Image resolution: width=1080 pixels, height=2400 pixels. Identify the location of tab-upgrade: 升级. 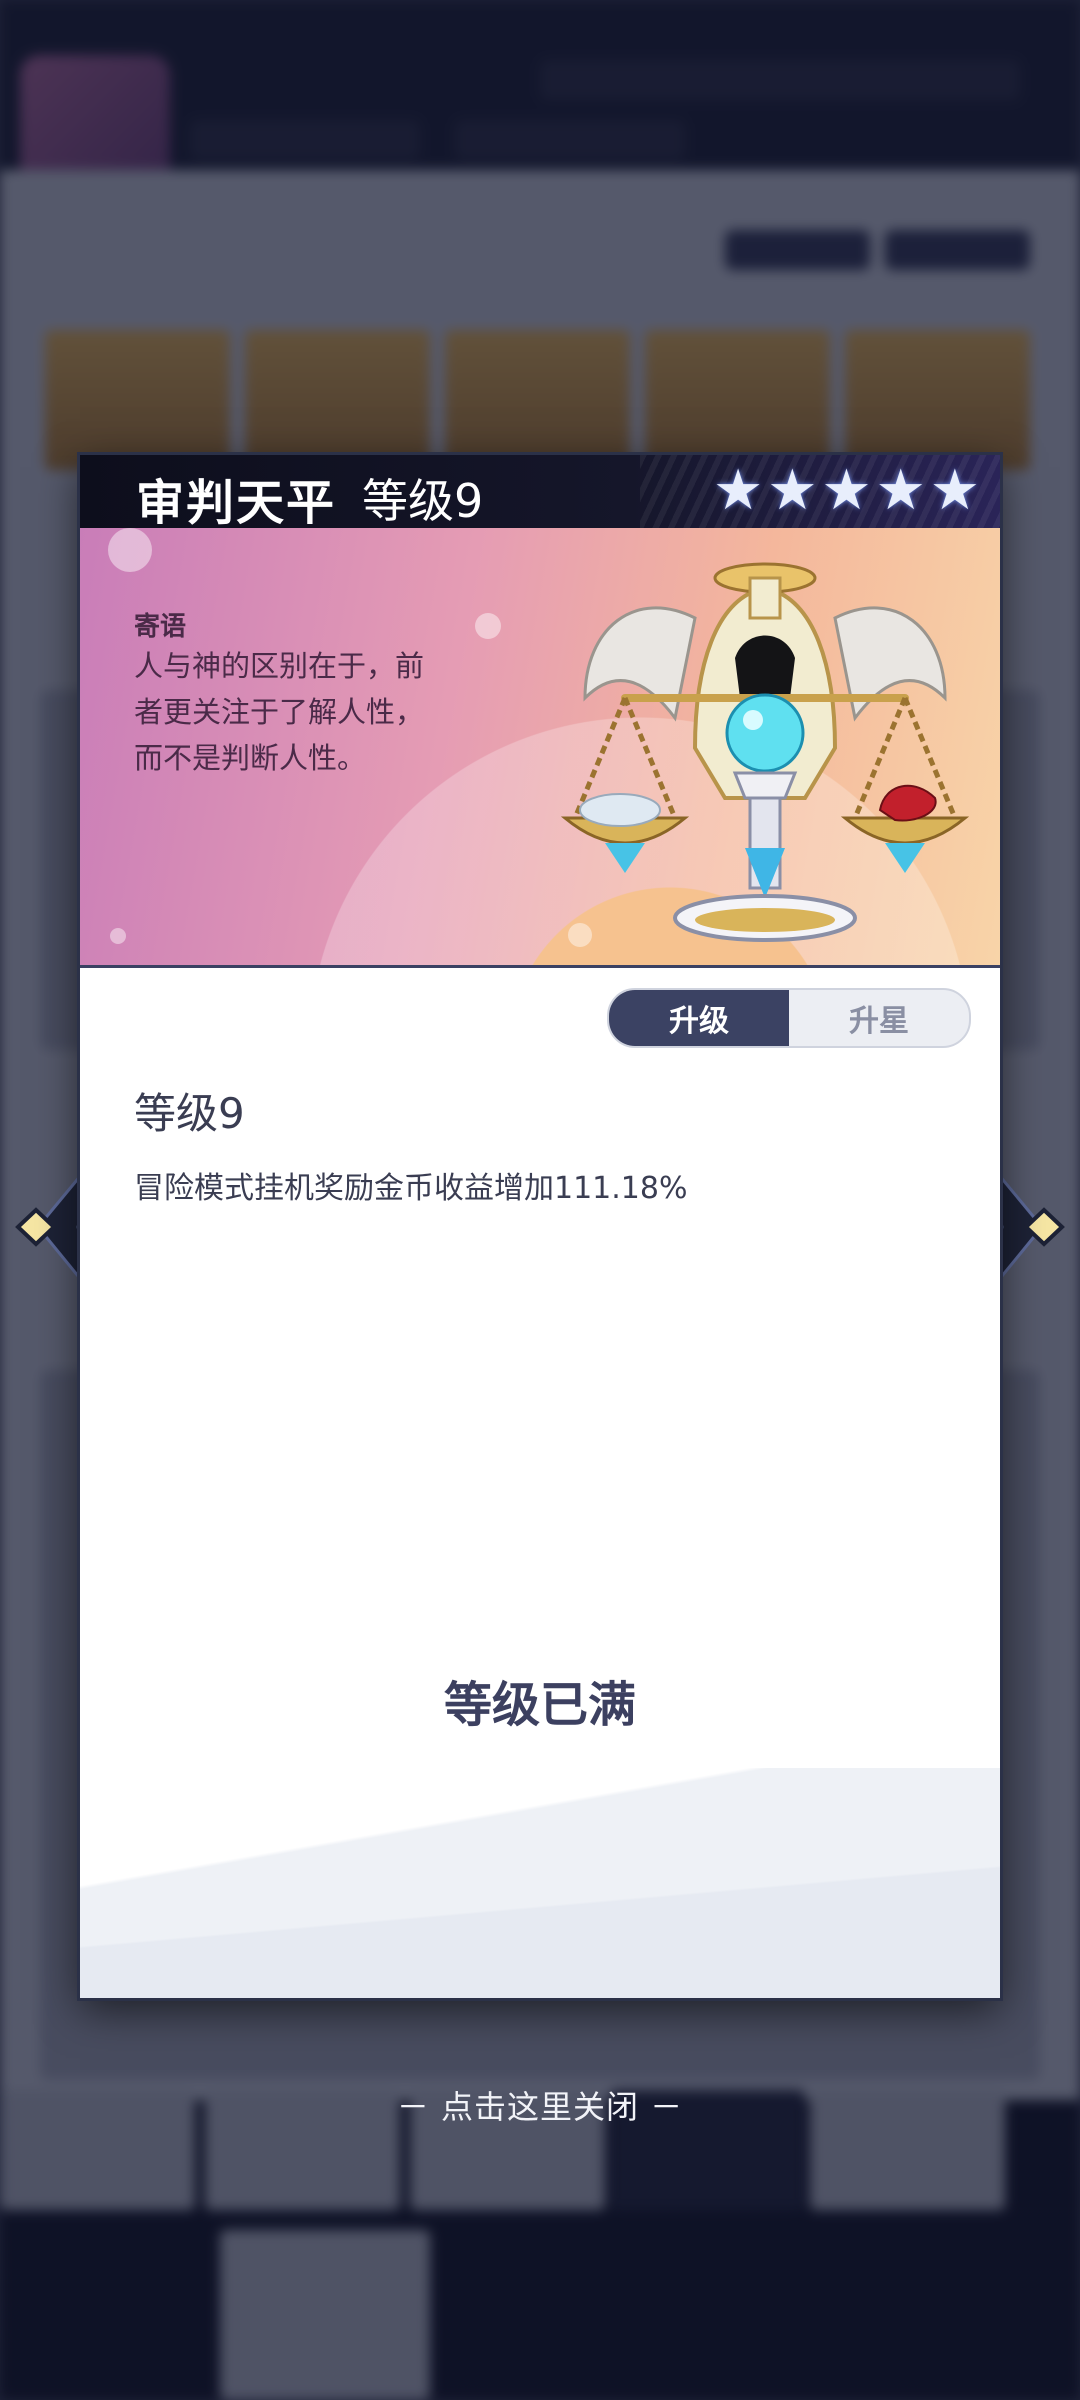
(699, 1018).